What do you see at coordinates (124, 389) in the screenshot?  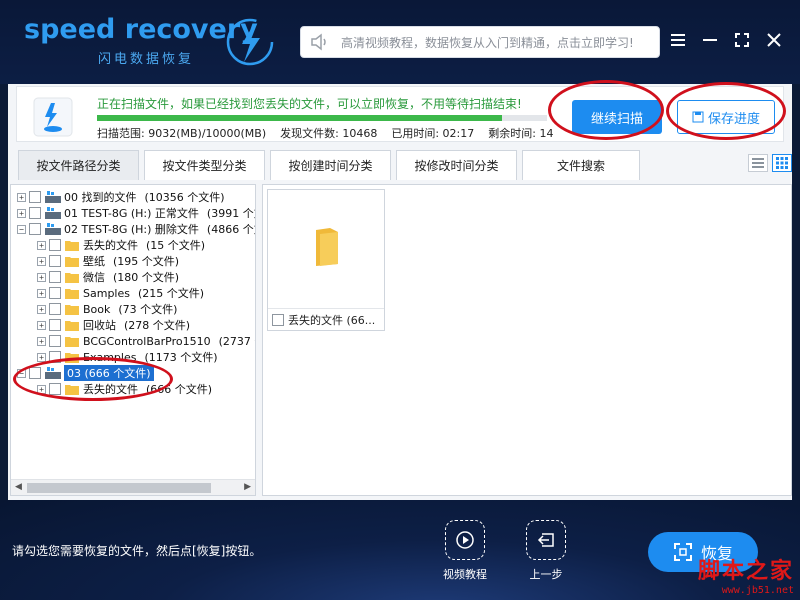 I see `tree-row-folder: + 丢失的文件 (666 个文件)` at bounding box center [124, 389].